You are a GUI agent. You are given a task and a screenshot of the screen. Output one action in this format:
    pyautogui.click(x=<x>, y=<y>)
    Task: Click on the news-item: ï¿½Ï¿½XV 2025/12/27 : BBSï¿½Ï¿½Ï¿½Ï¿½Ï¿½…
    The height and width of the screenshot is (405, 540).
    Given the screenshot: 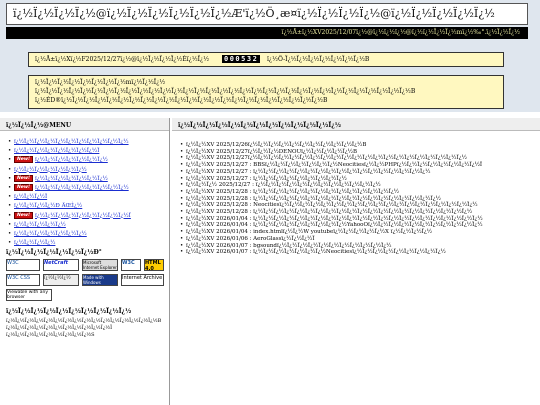 What is the action you would take?
    pyautogui.click(x=358, y=165)
    